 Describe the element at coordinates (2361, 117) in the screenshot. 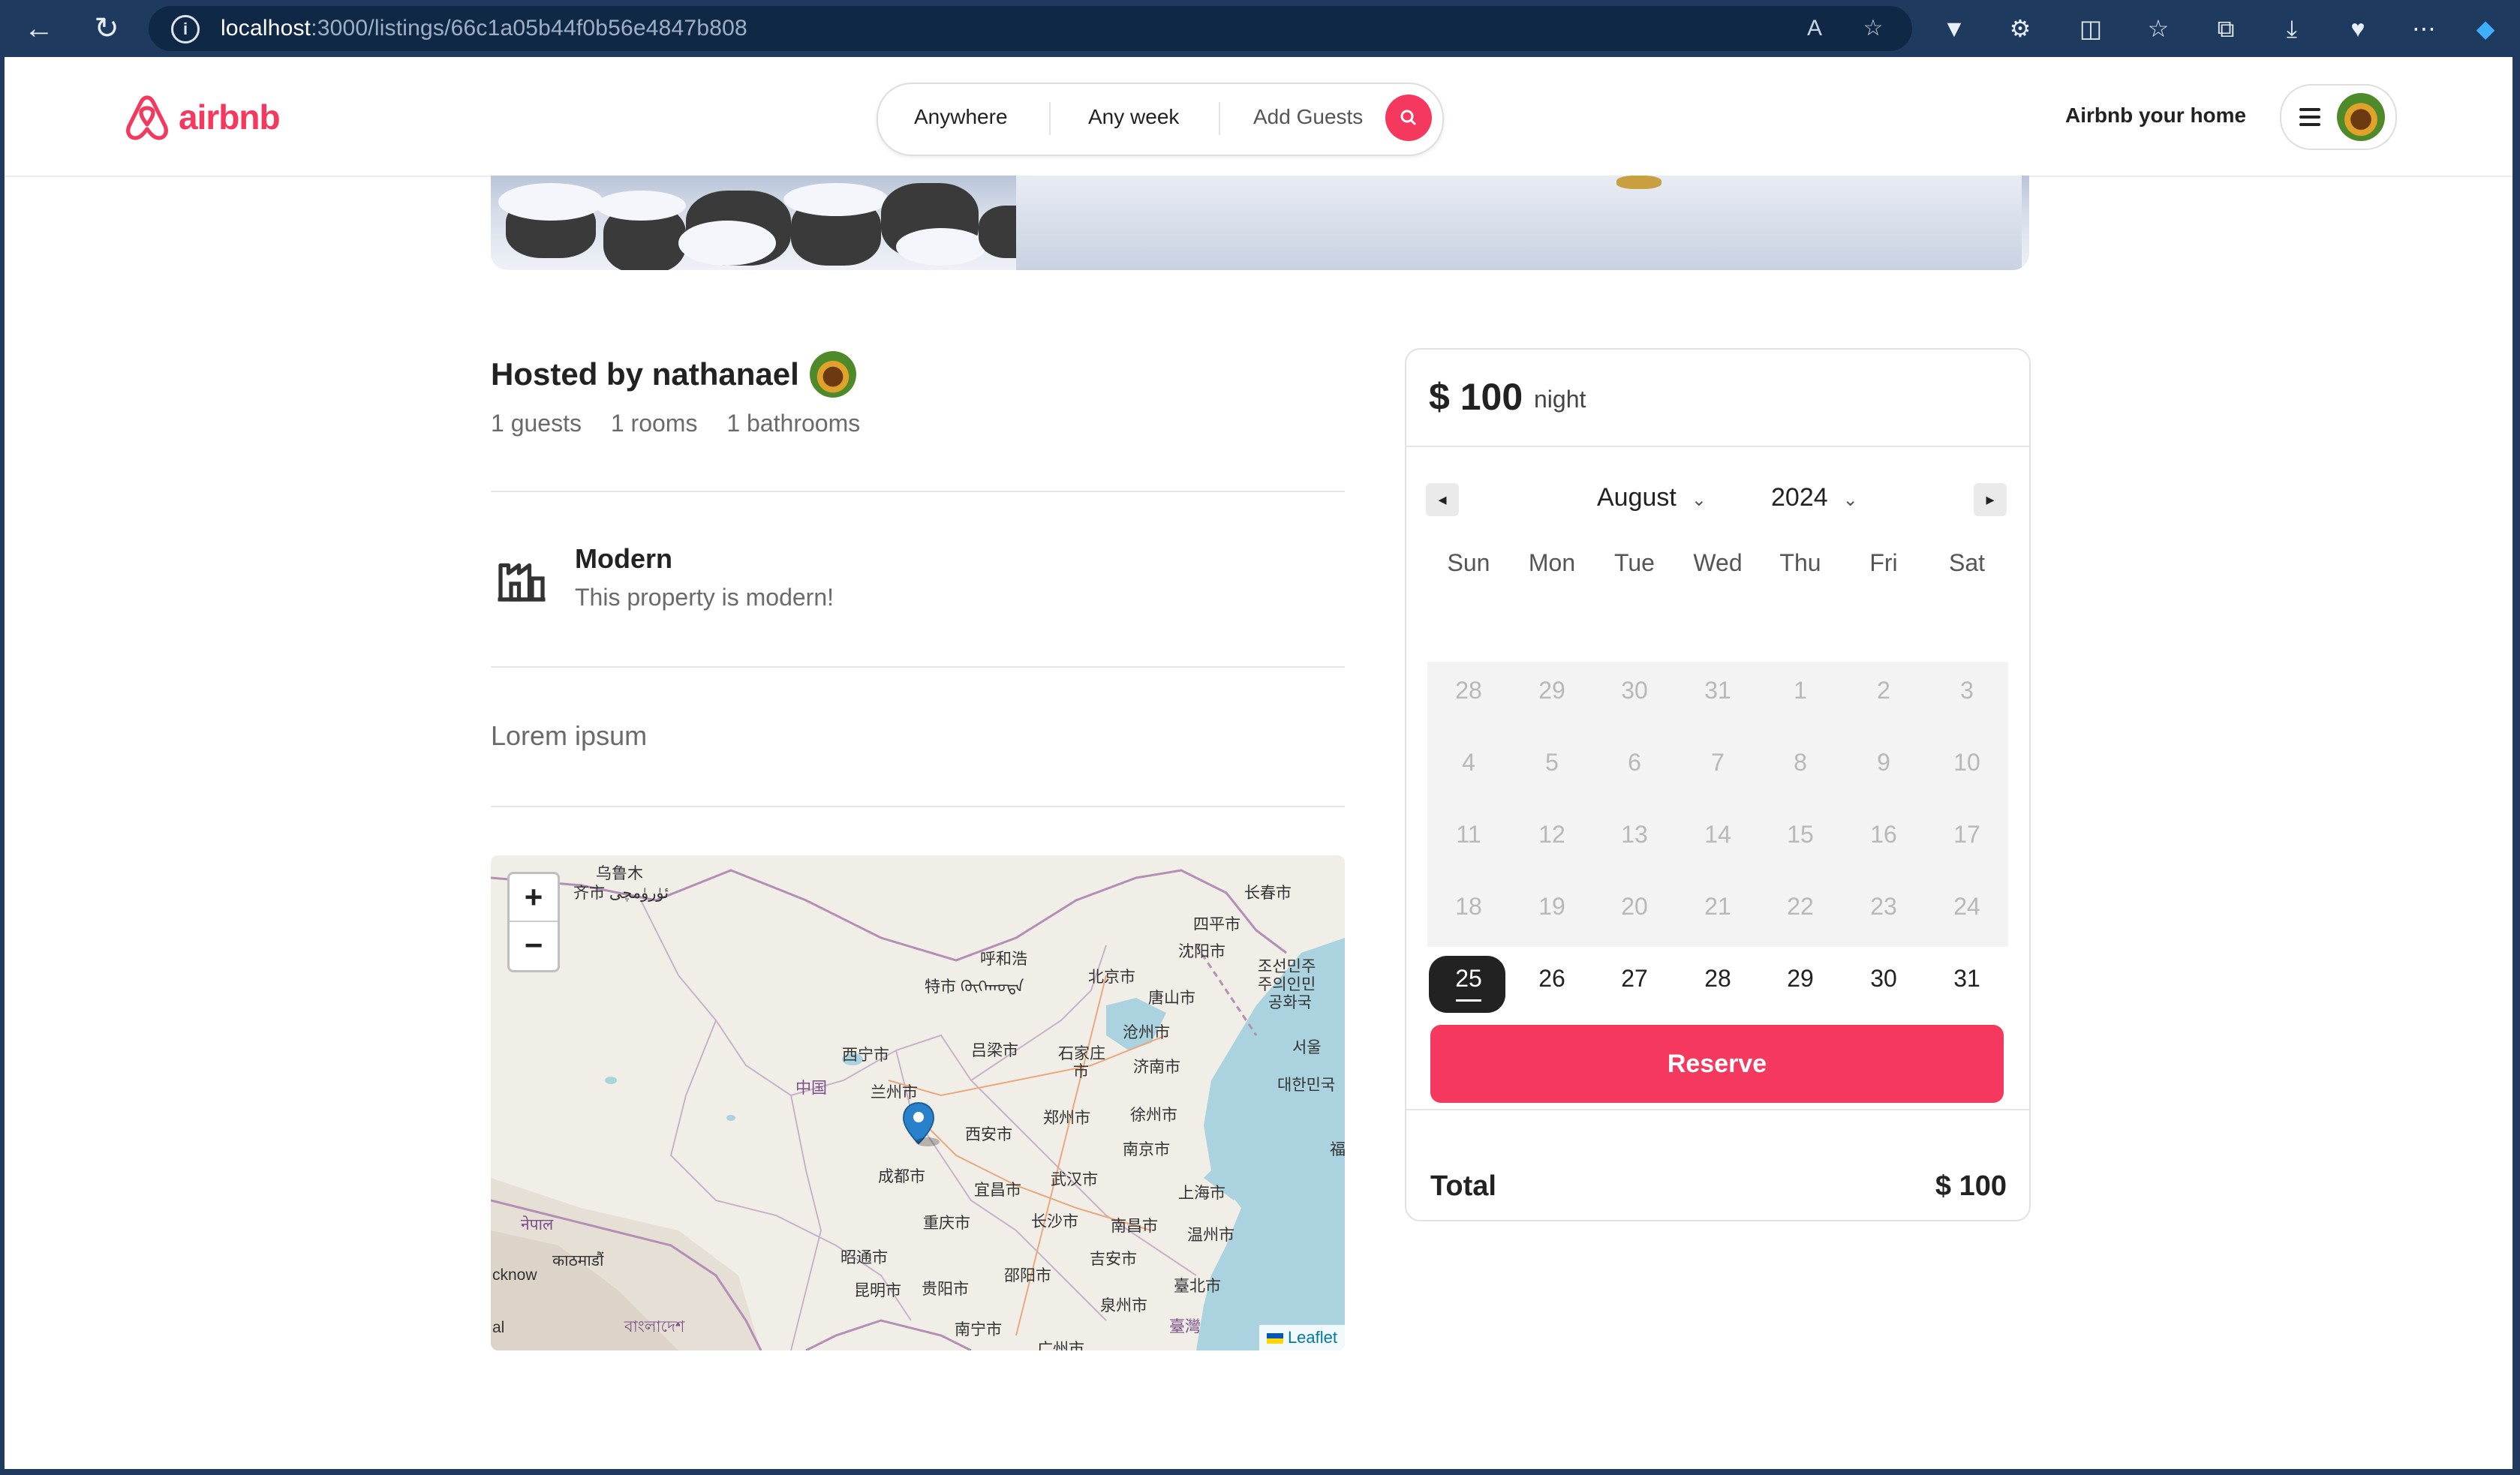

I see `avatar` at that location.